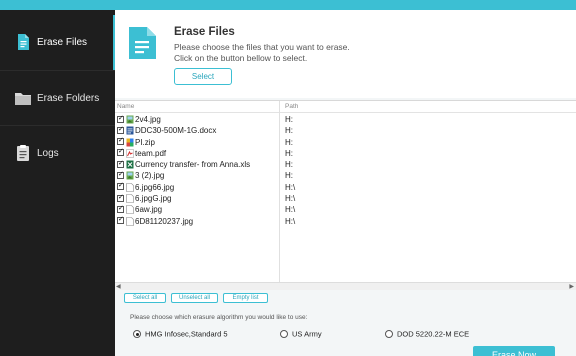 The width and height of the screenshot is (576, 356). What do you see at coordinates (151, 153) in the screenshot?
I see `file-name: team.pdf` at bounding box center [151, 153].